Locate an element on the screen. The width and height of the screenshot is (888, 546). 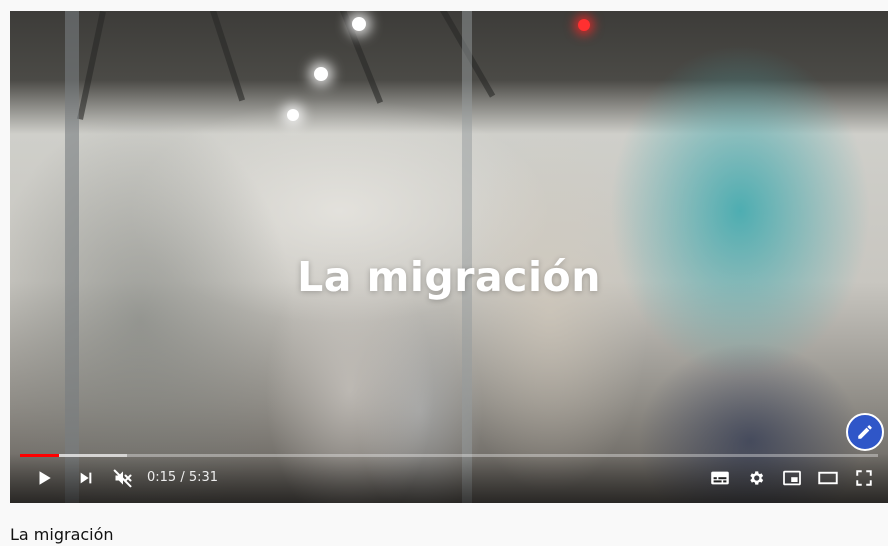
progress-played is located at coordinates (39, 455).